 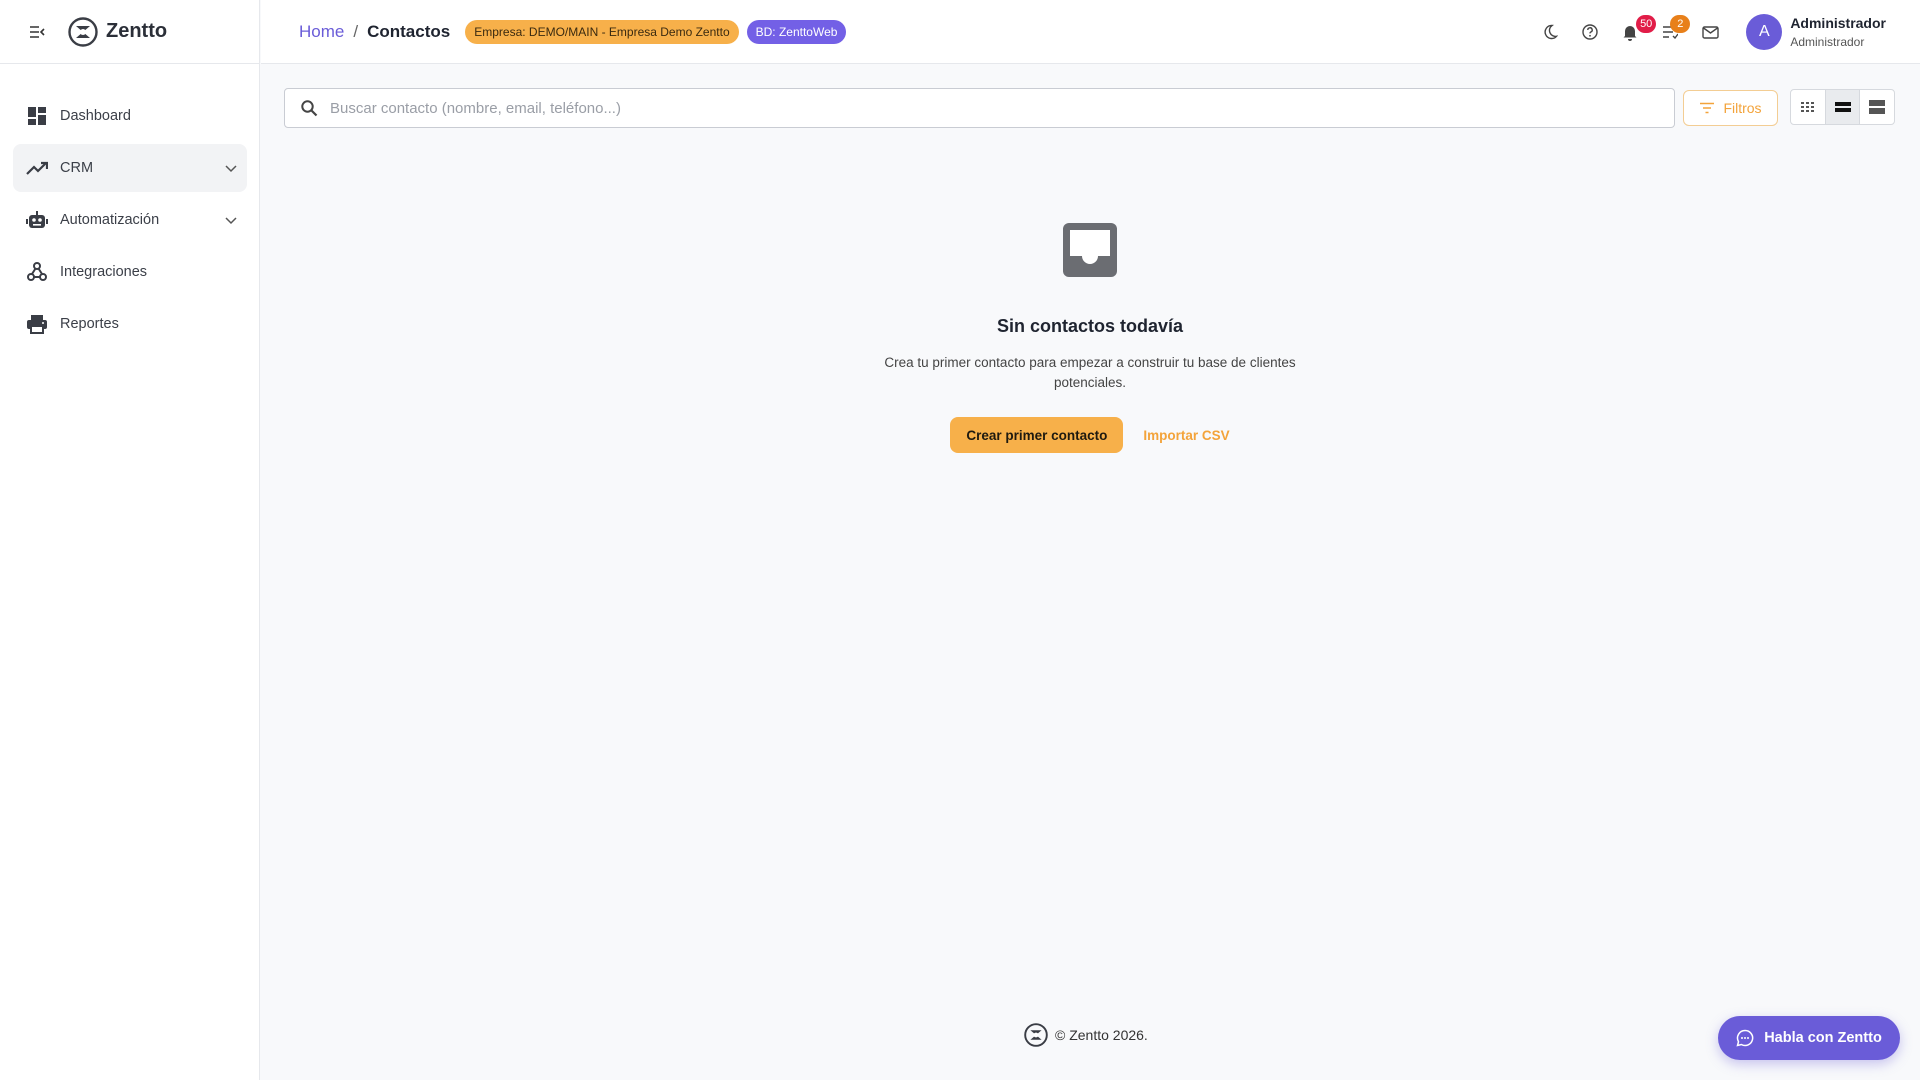 I want to click on sidebar-item-dashboard: Dashboard, so click(x=130, y=116).